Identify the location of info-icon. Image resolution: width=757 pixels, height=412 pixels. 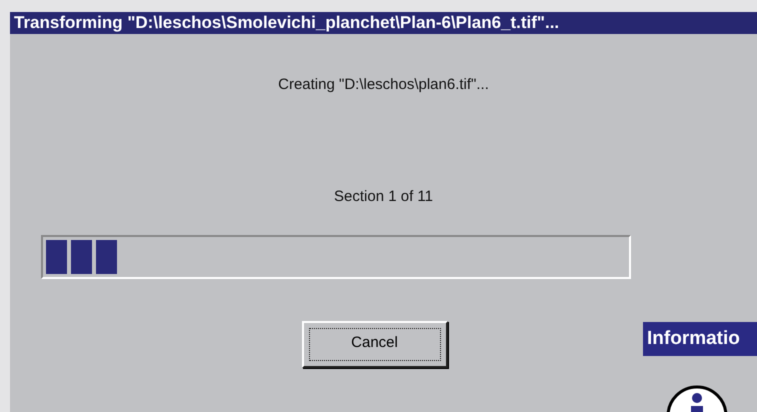
(697, 398).